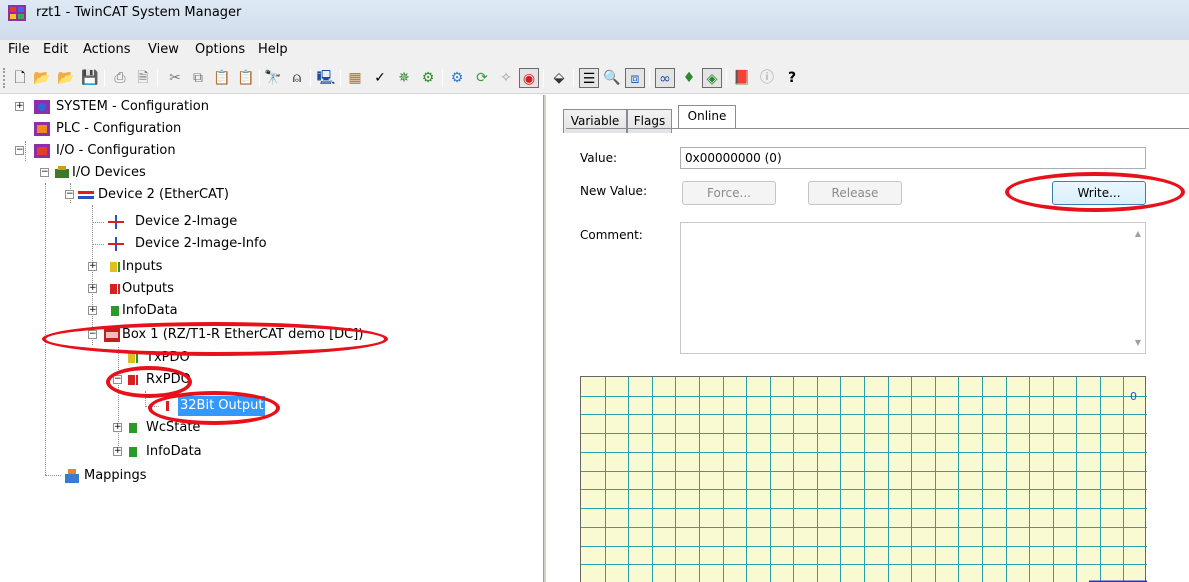 The image size is (1189, 582). I want to click on copy-icon: ⧉, so click(198, 78).